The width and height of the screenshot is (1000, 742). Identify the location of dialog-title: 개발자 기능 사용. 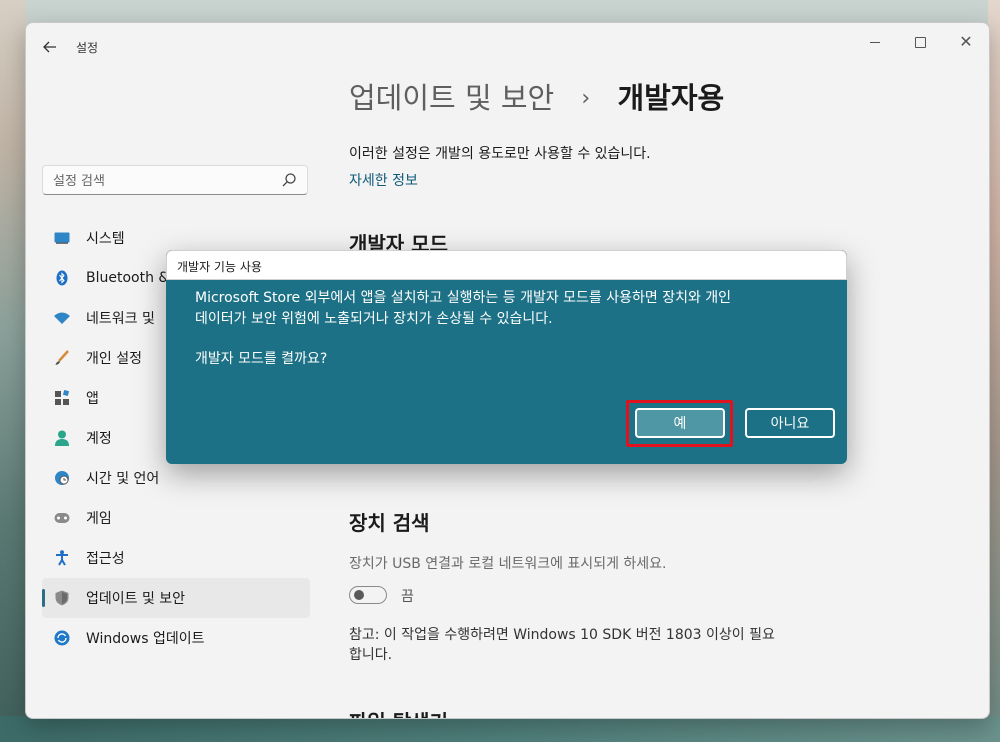
(219, 267).